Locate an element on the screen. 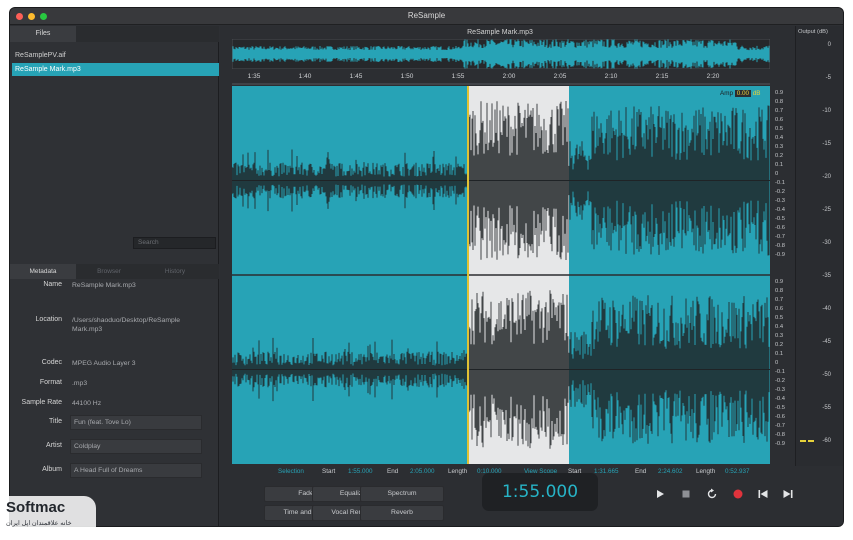  record-button is located at coordinates (738, 494).